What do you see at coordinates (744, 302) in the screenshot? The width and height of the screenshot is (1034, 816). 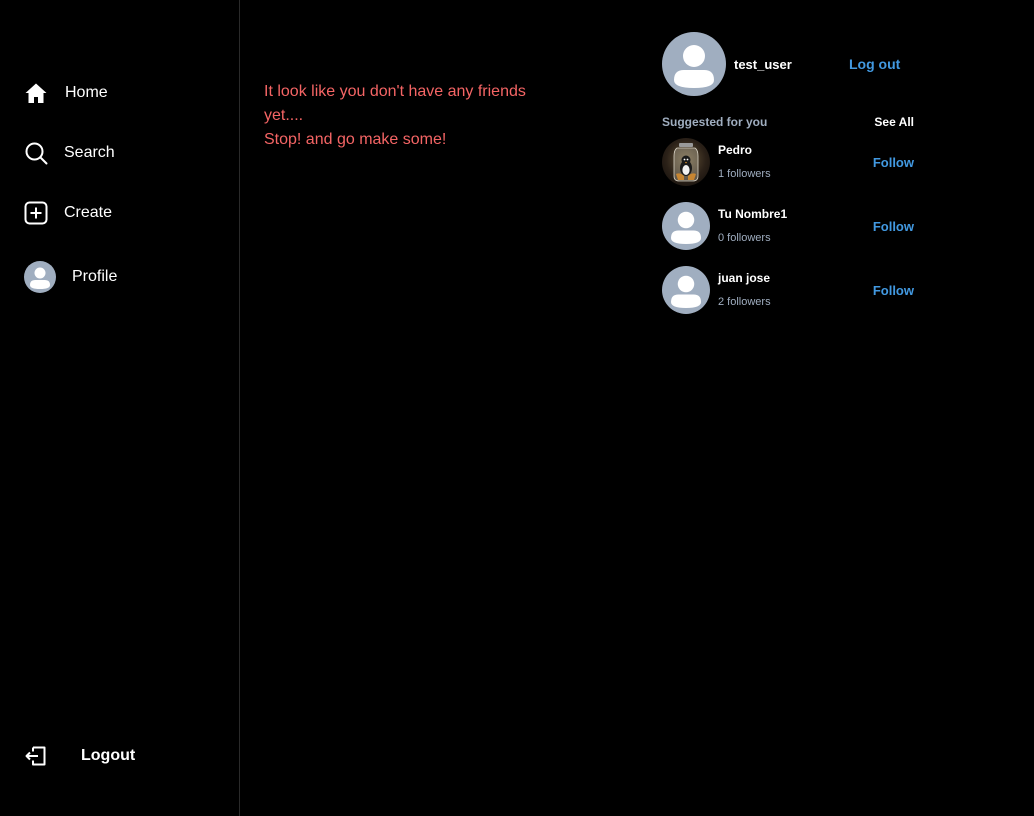 I see `follower-count: 2 followers` at bounding box center [744, 302].